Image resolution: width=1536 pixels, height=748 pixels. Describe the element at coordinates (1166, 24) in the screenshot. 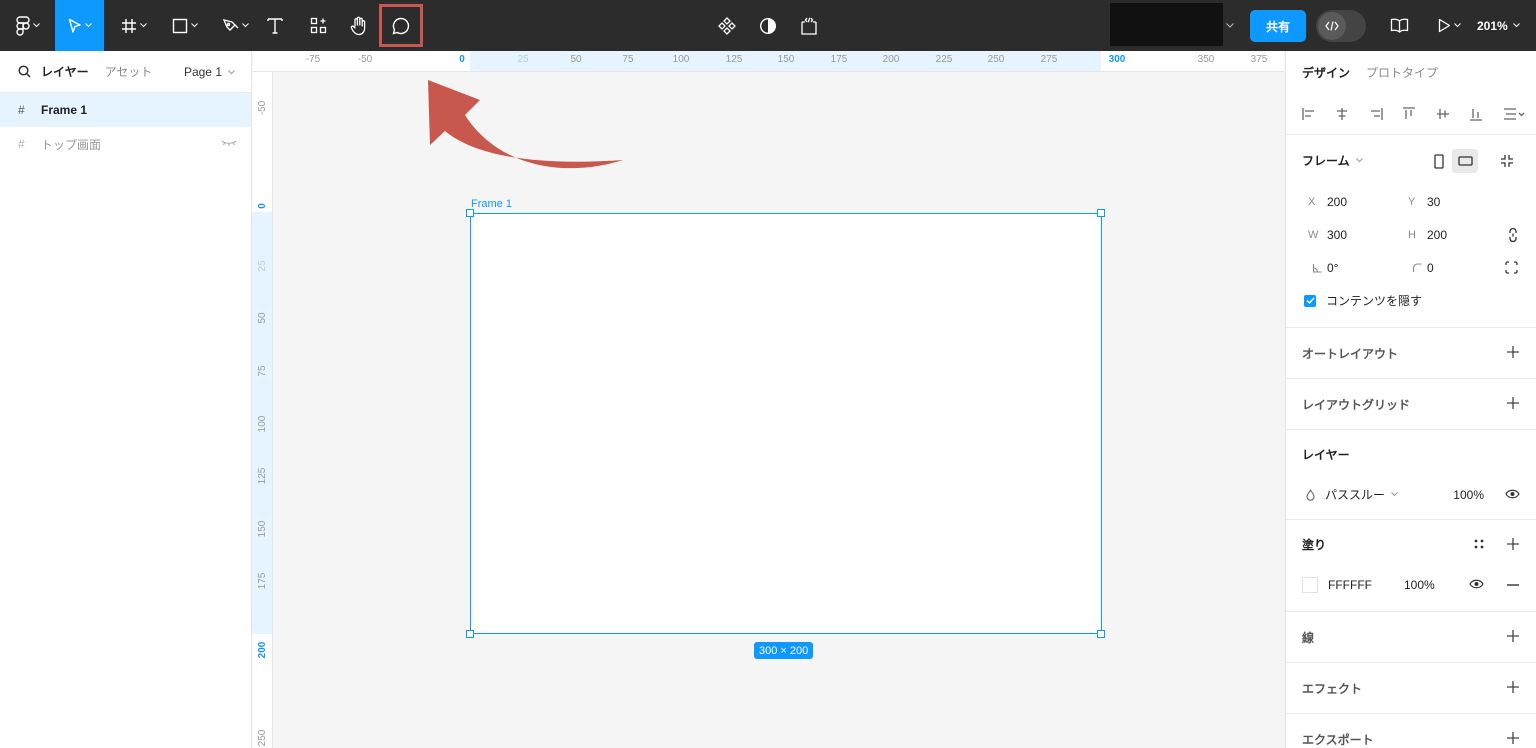

I see `file-name-box` at that location.